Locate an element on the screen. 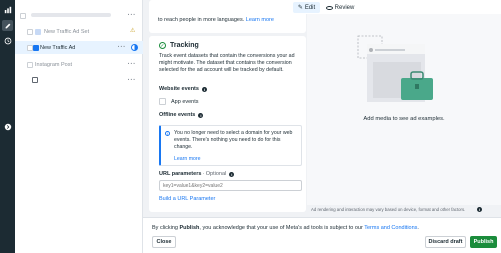  app-events-option: App events is located at coordinates (179, 101).